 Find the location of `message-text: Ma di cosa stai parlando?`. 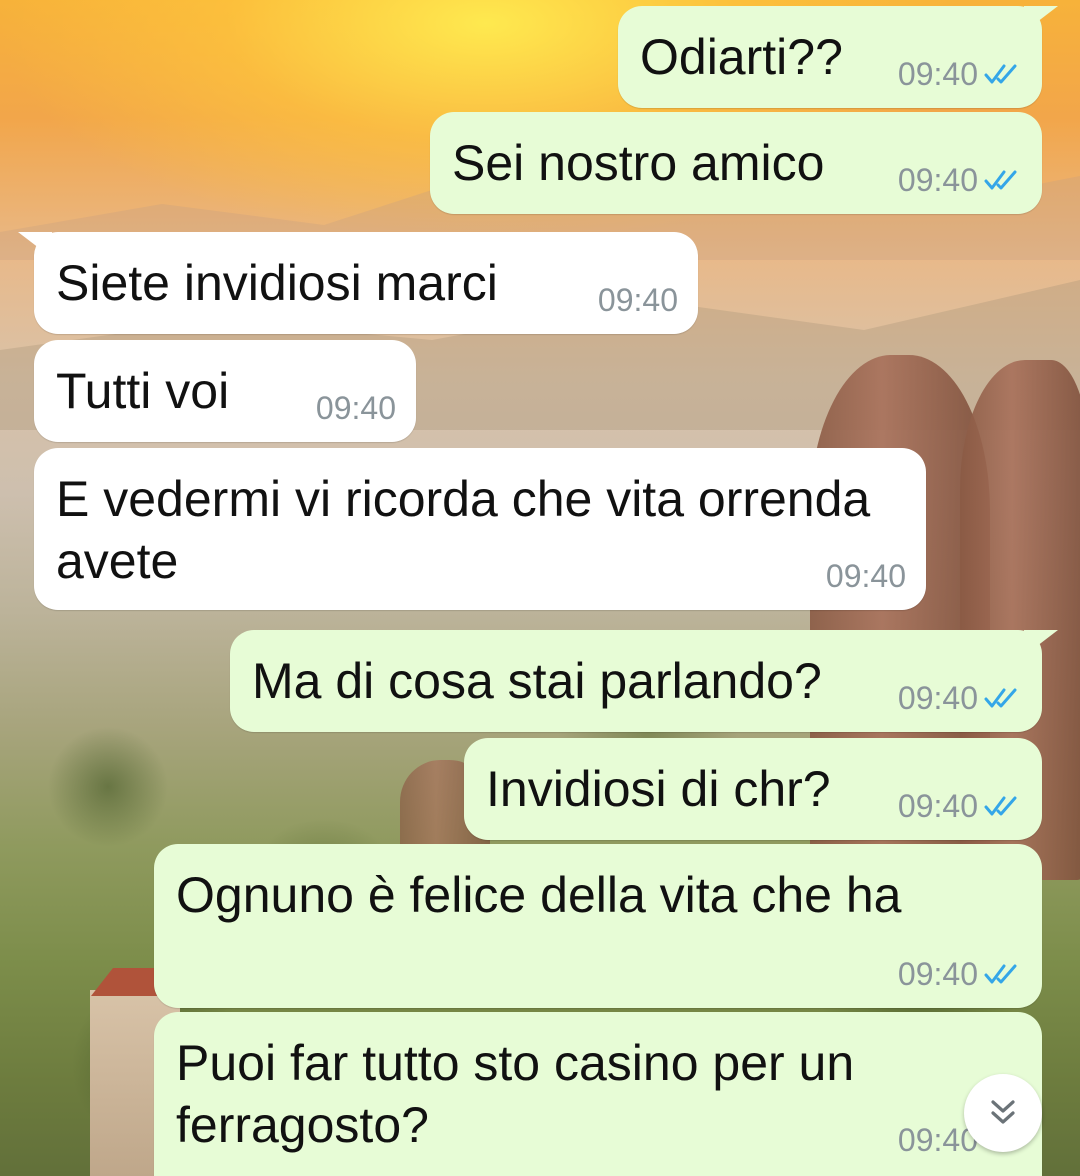

message-text: Ma di cosa stai parlando? is located at coordinates (537, 681).